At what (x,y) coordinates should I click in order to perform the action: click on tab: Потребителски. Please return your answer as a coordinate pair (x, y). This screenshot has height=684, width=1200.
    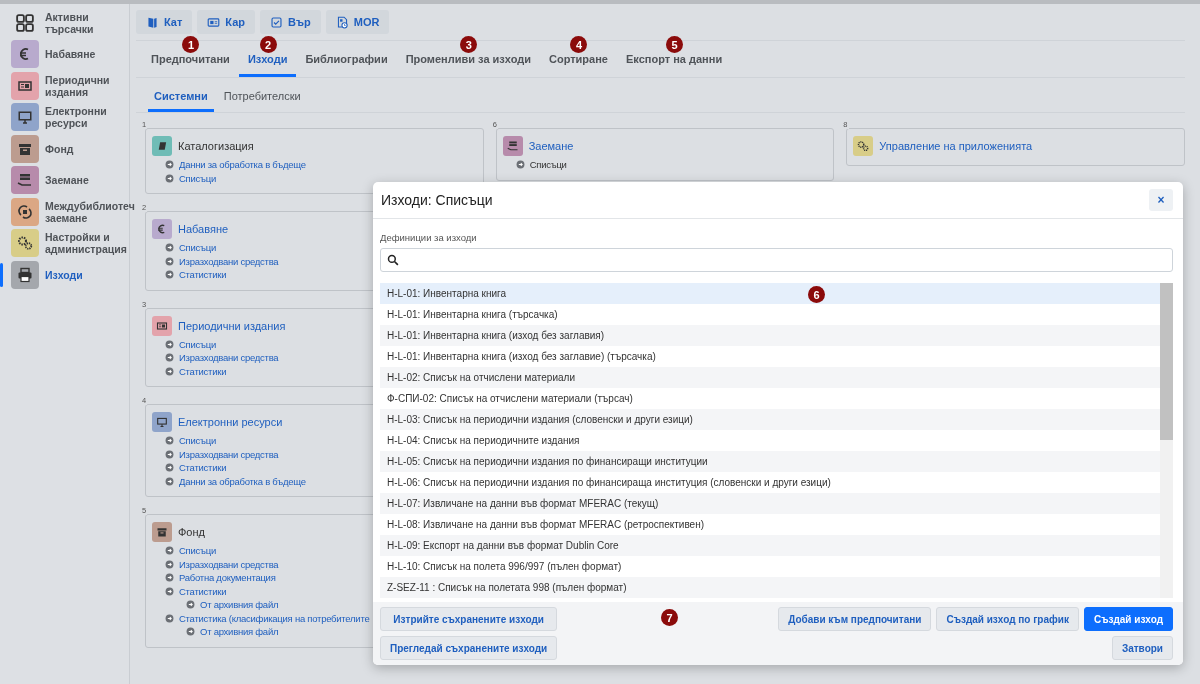
    Looking at the image, I should click on (262, 99).